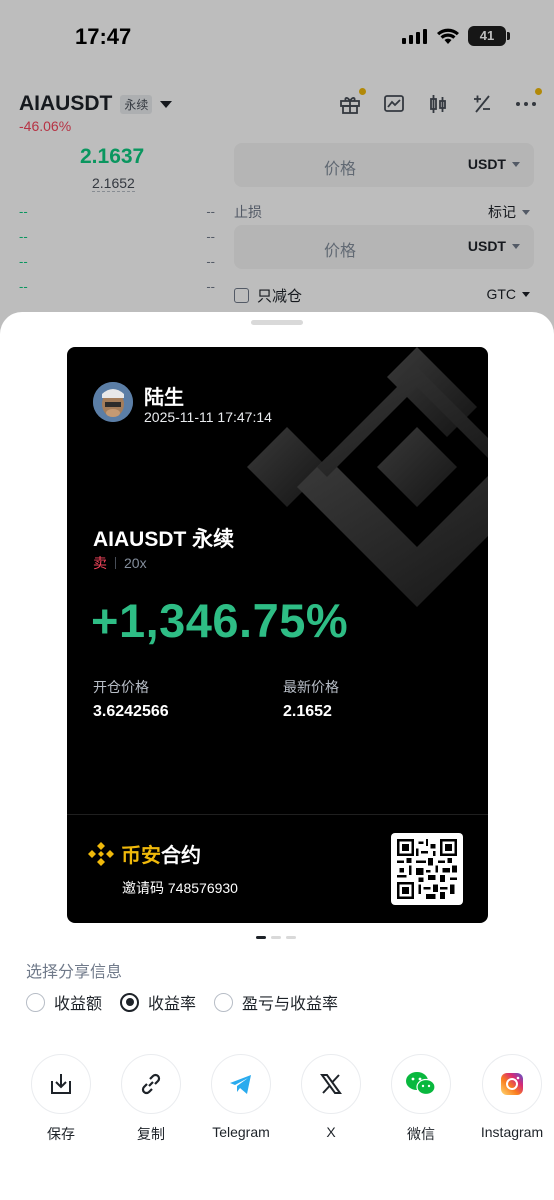  What do you see at coordinates (277, 322) in the screenshot?
I see `sheet-handle` at bounding box center [277, 322].